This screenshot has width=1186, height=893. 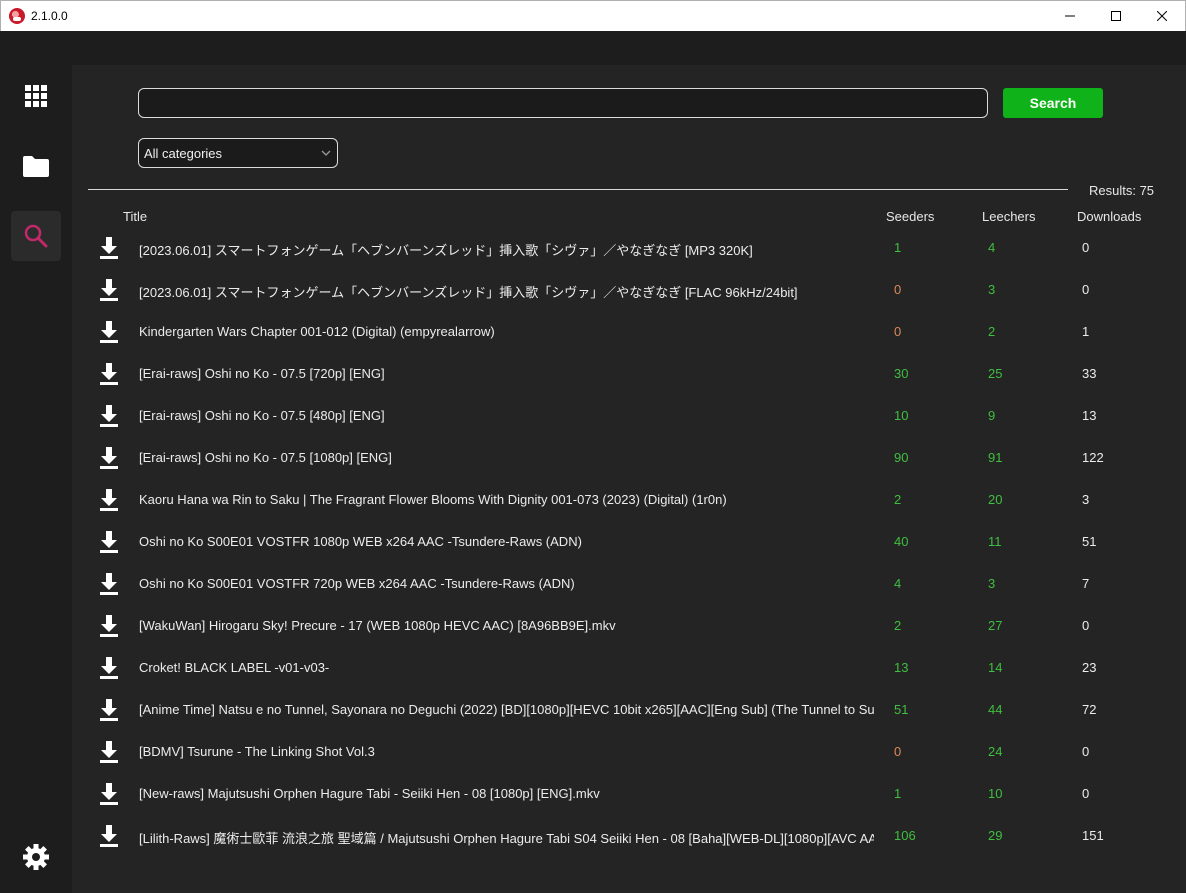 What do you see at coordinates (49, 16) in the screenshot?
I see `window-title: 2.1.0.0` at bounding box center [49, 16].